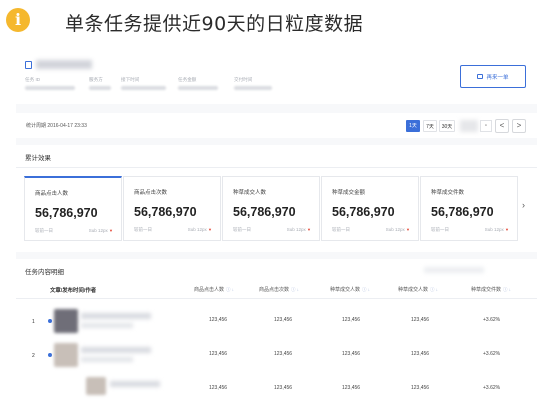 The image size is (537, 406). I want to click on document-icon, so click(28, 65).